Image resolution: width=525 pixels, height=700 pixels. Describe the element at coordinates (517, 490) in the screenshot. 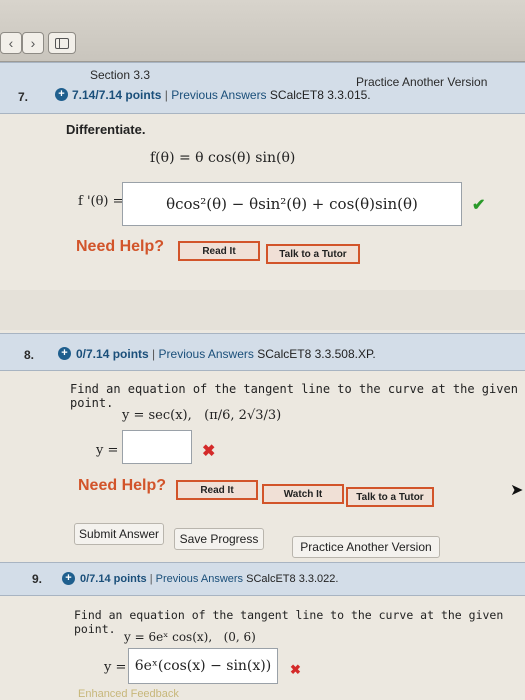

I see `mouse-cursor-icon: ➤` at that location.